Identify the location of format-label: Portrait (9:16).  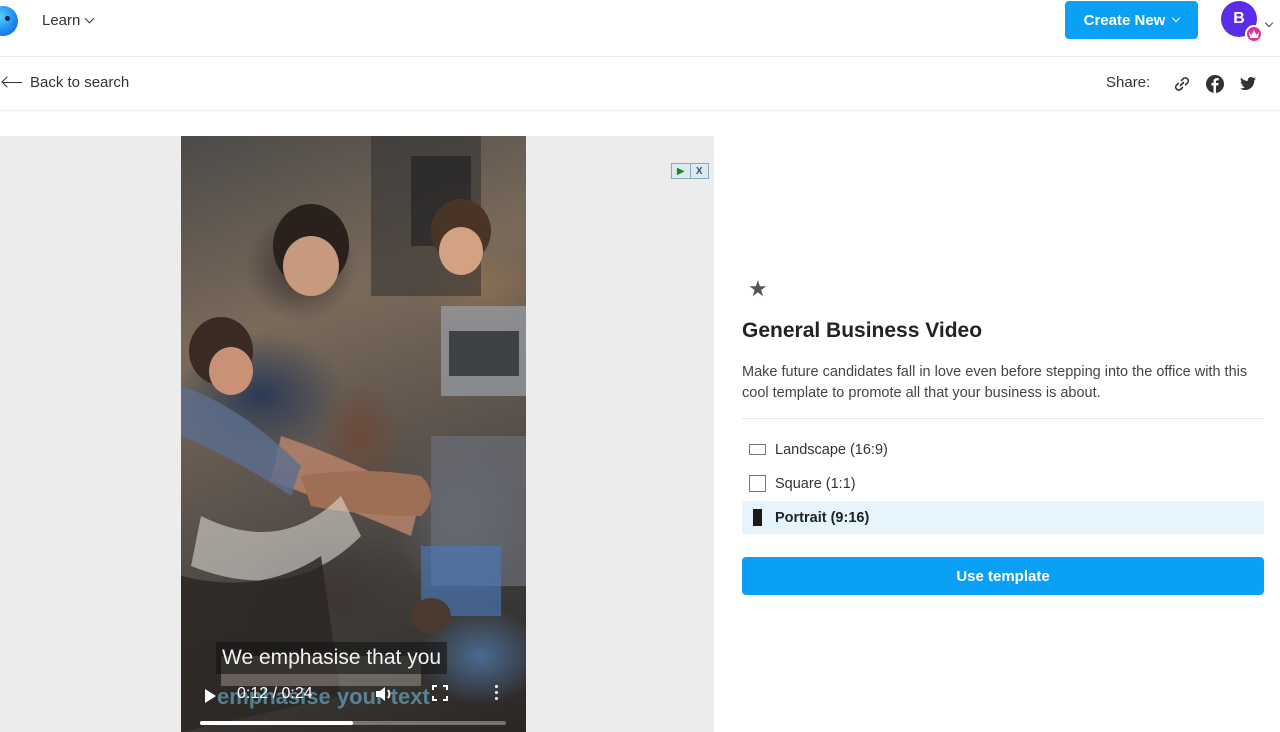
(822, 517).